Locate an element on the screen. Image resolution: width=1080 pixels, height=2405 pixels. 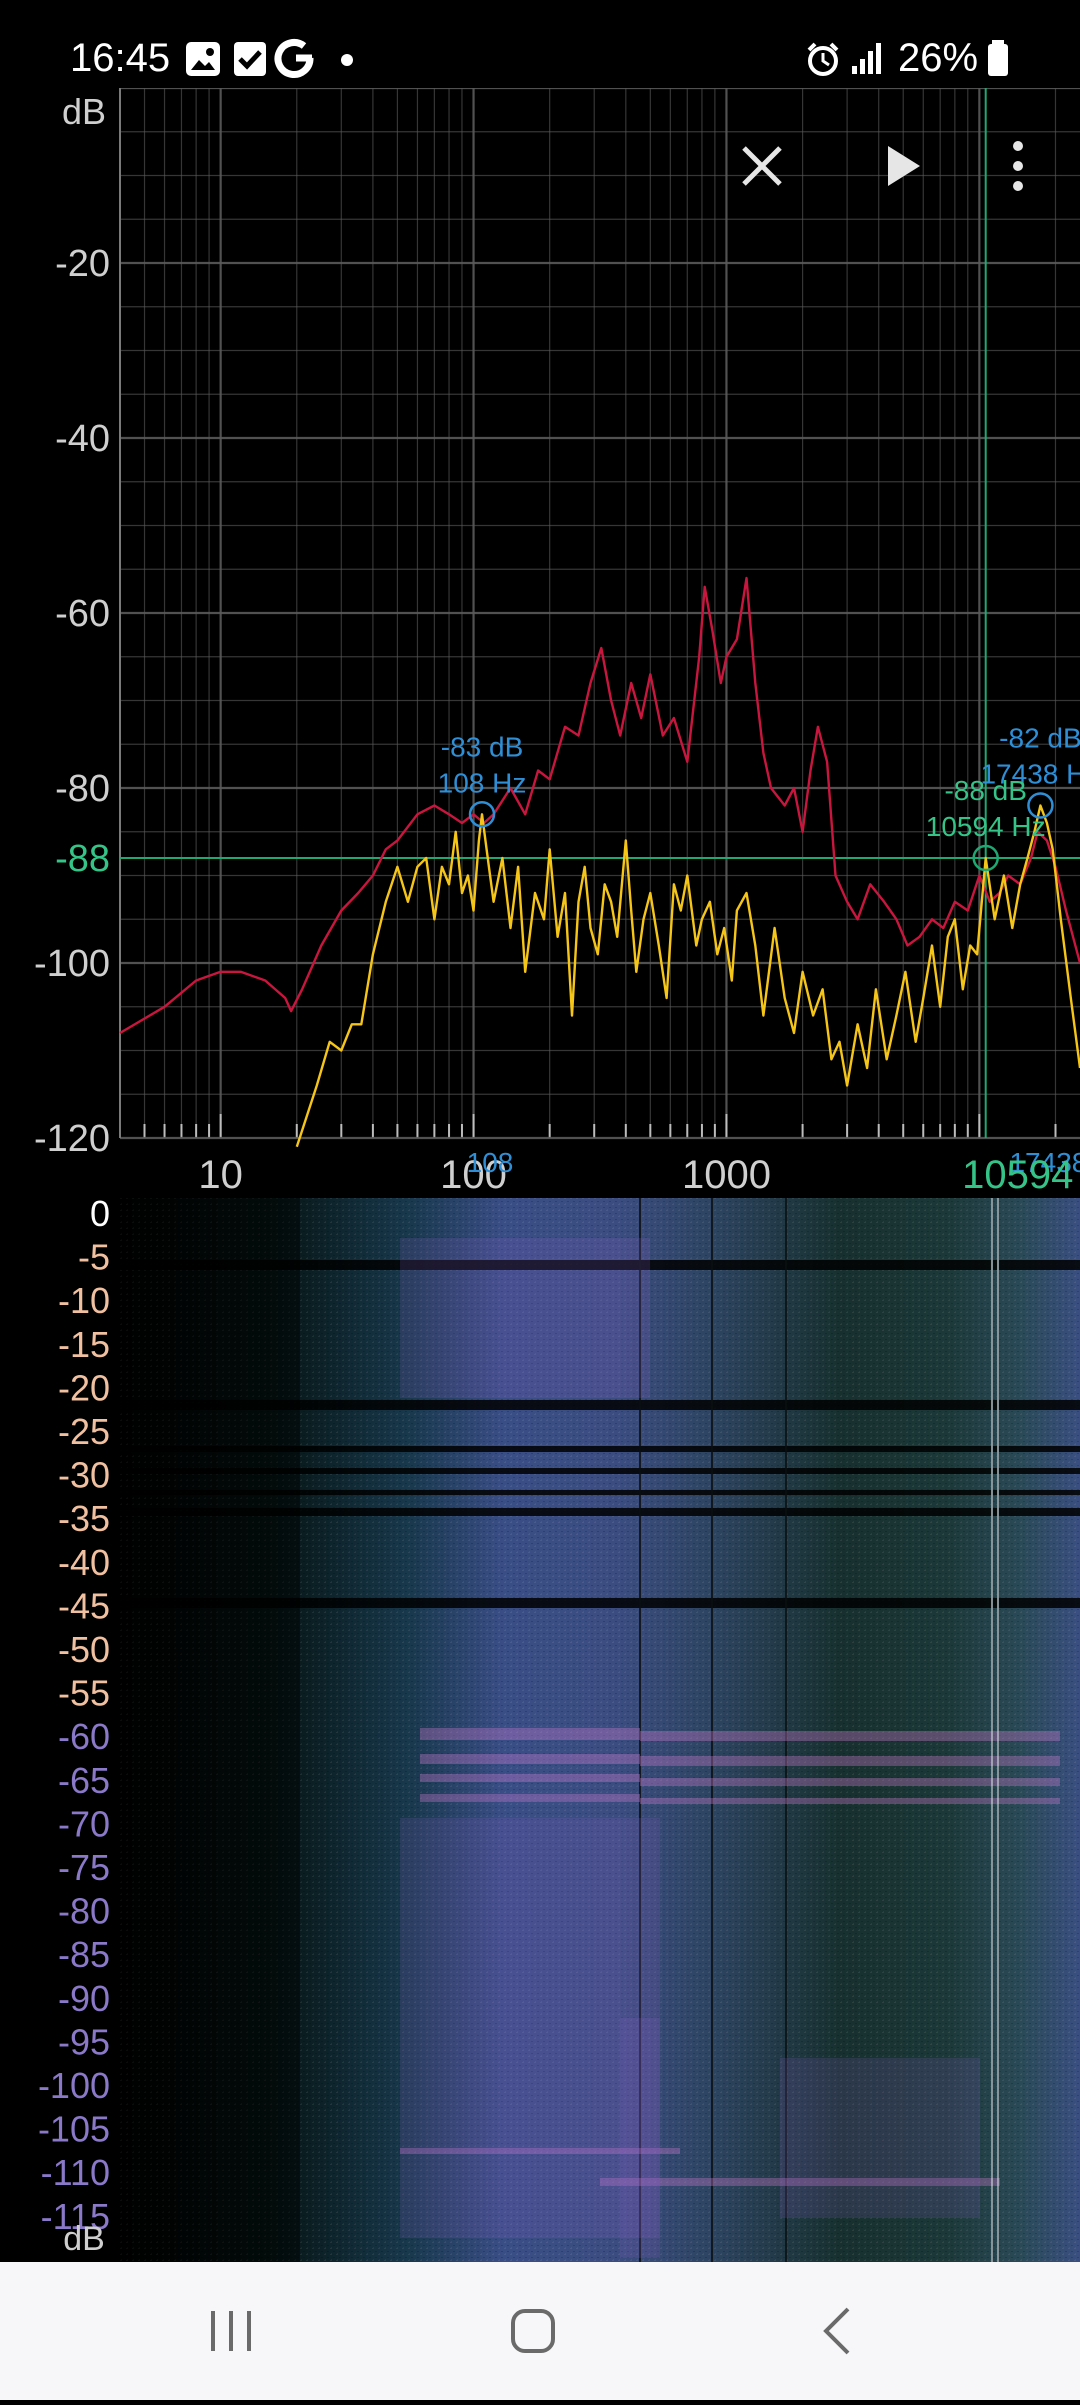
alarm-icon is located at coordinates (823, 59).